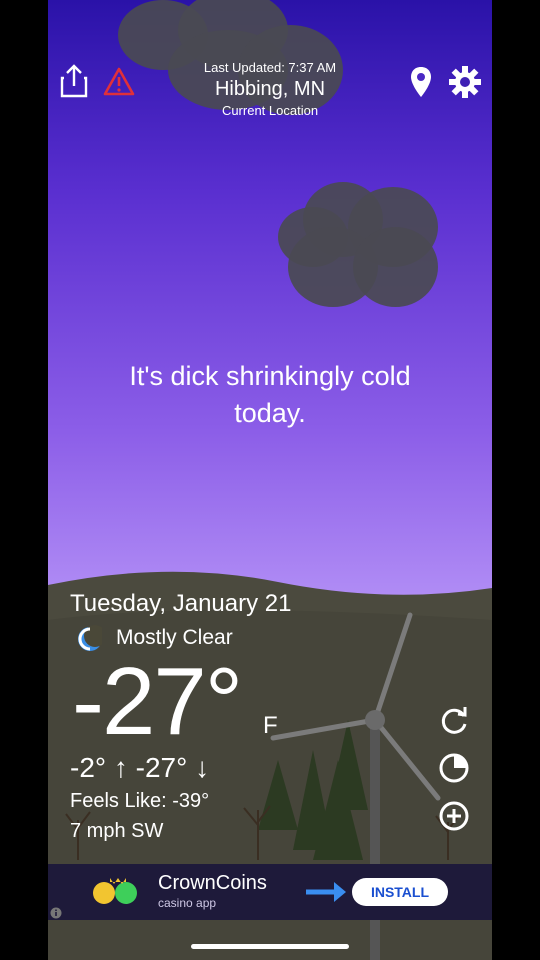 This screenshot has height=960, width=540. I want to click on hi-lo-temps: -2° ↑ -27° ↓, so click(140, 767).